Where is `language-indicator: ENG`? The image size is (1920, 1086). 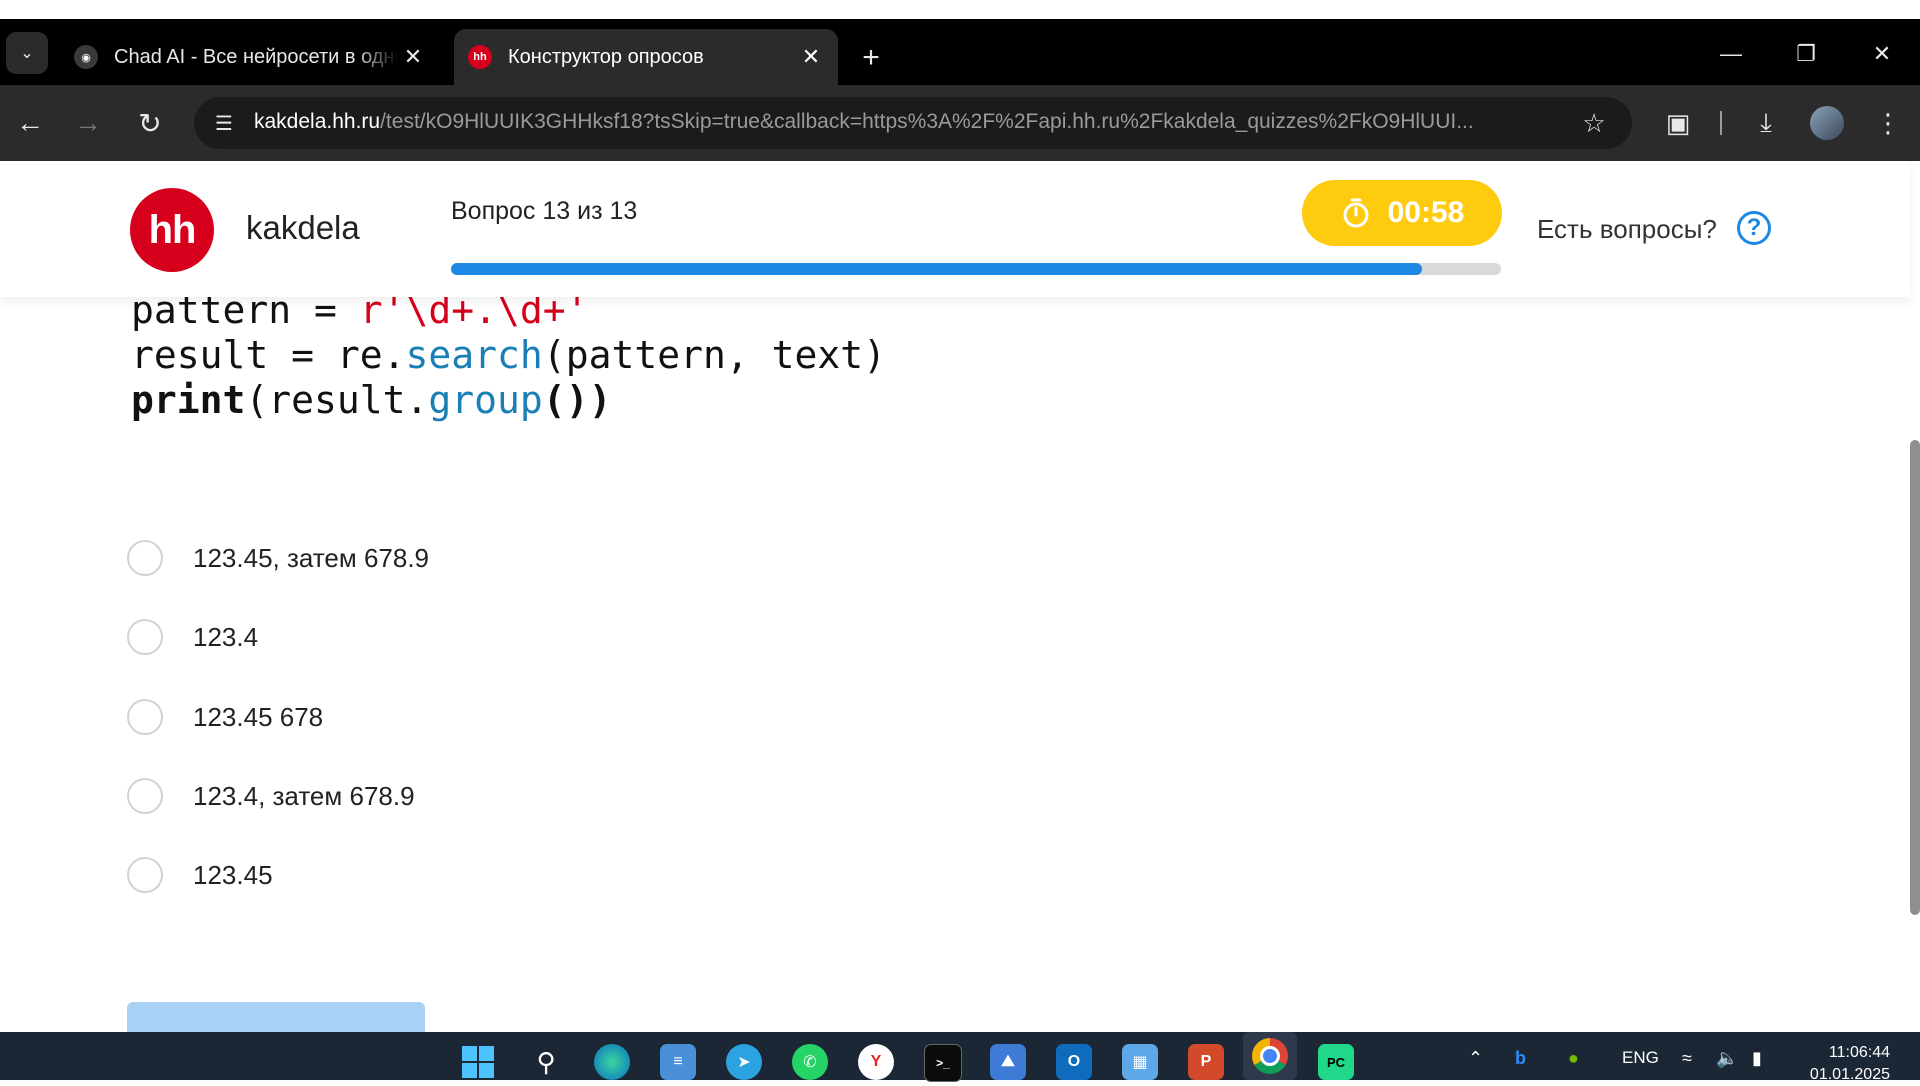
language-indicator: ENG is located at coordinates (1640, 1058).